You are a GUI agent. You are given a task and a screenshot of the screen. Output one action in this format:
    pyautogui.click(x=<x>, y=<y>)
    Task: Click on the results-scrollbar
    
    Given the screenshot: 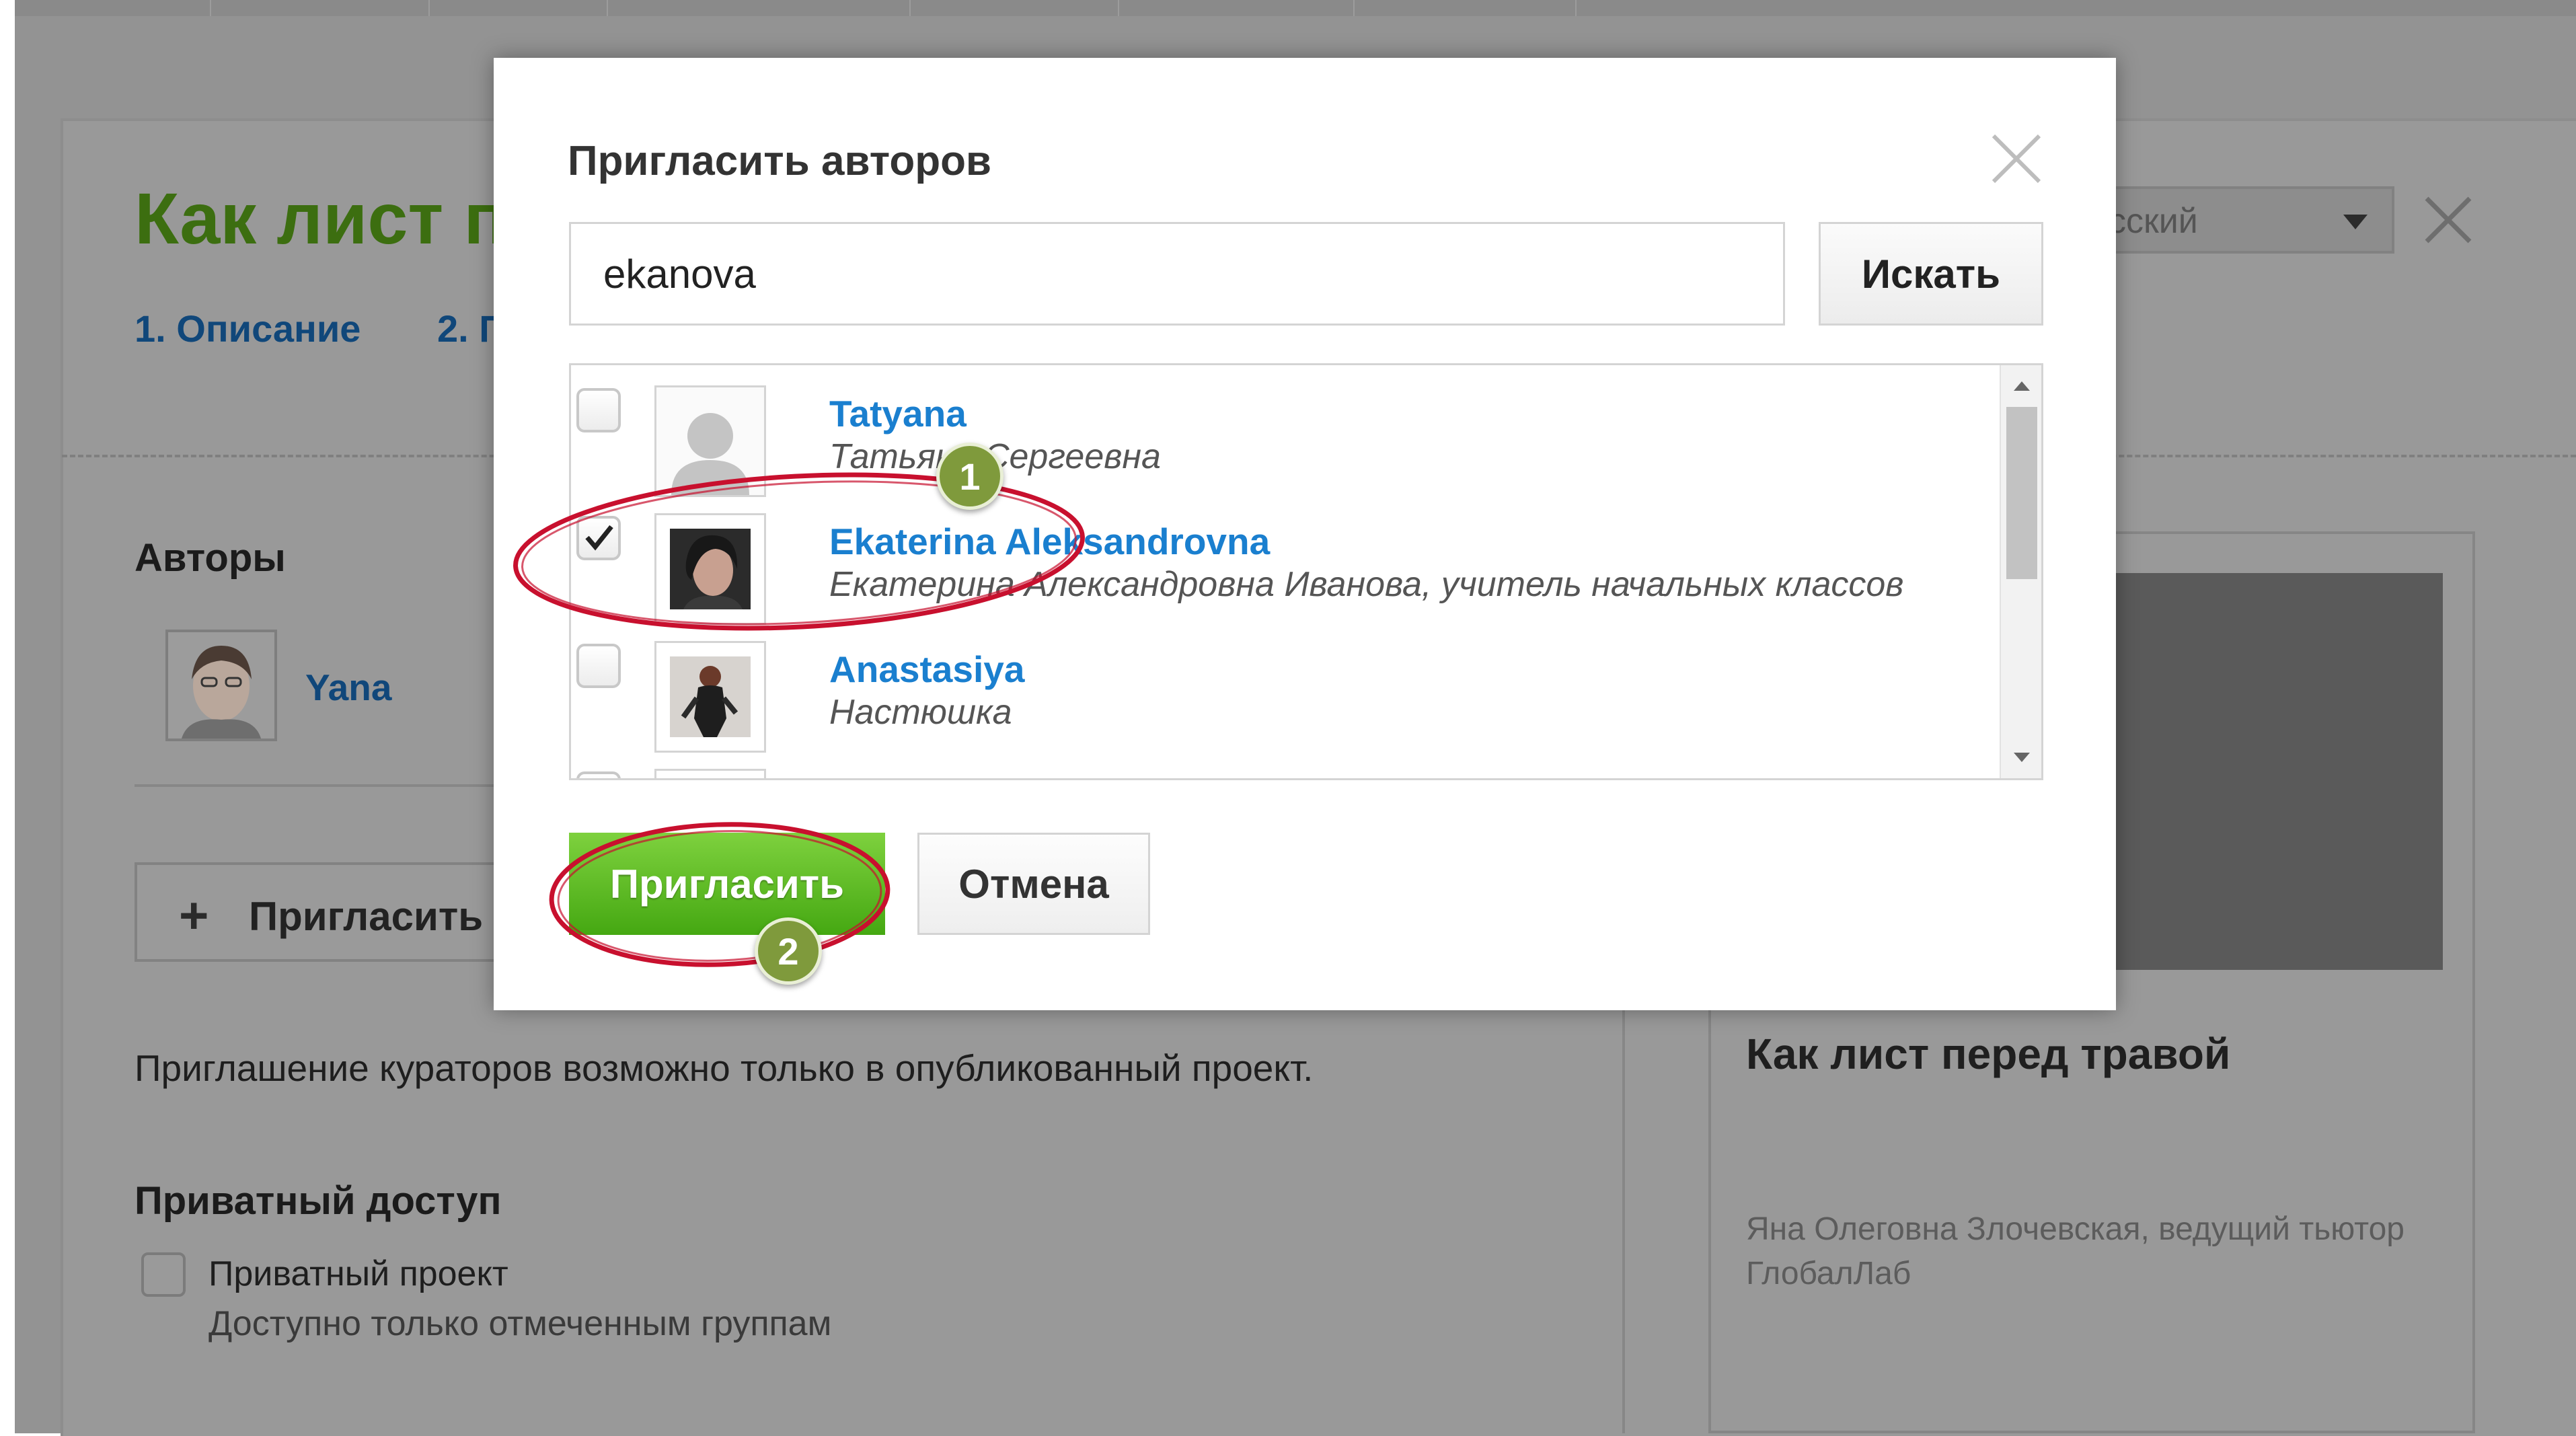 What is the action you would take?
    pyautogui.click(x=2020, y=571)
    